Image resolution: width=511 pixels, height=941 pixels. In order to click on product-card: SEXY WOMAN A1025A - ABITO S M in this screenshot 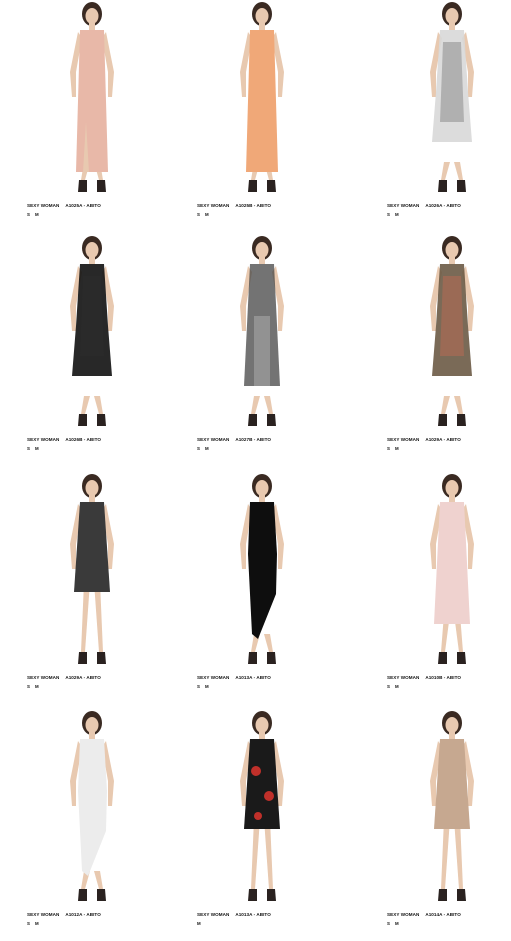, I will do `click(92, 117)`.